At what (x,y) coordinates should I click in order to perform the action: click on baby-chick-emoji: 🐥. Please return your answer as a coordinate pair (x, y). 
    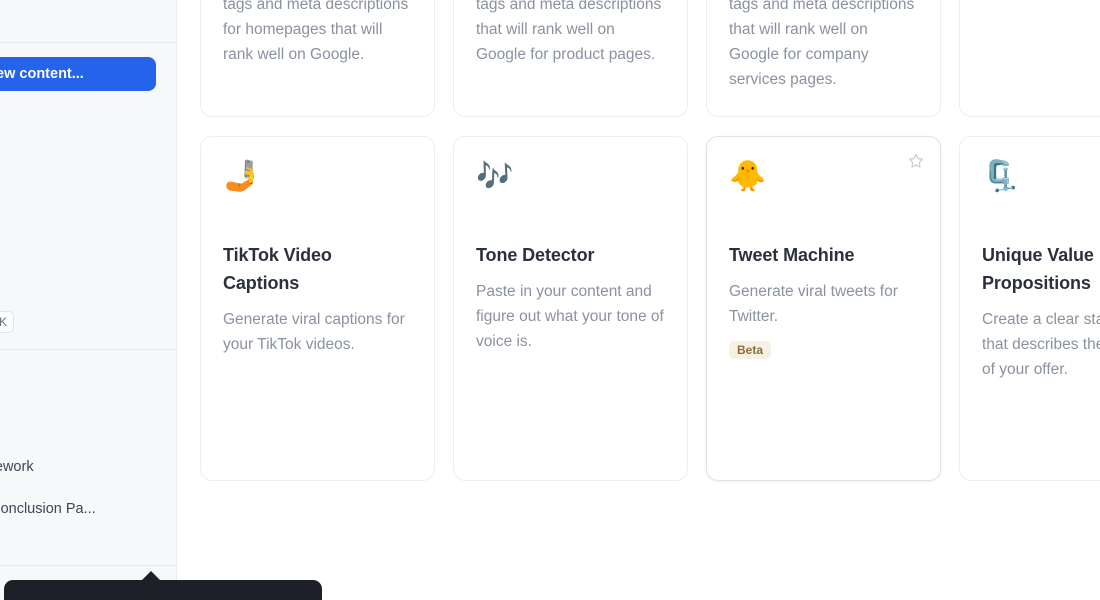
    Looking at the image, I should click on (748, 176).